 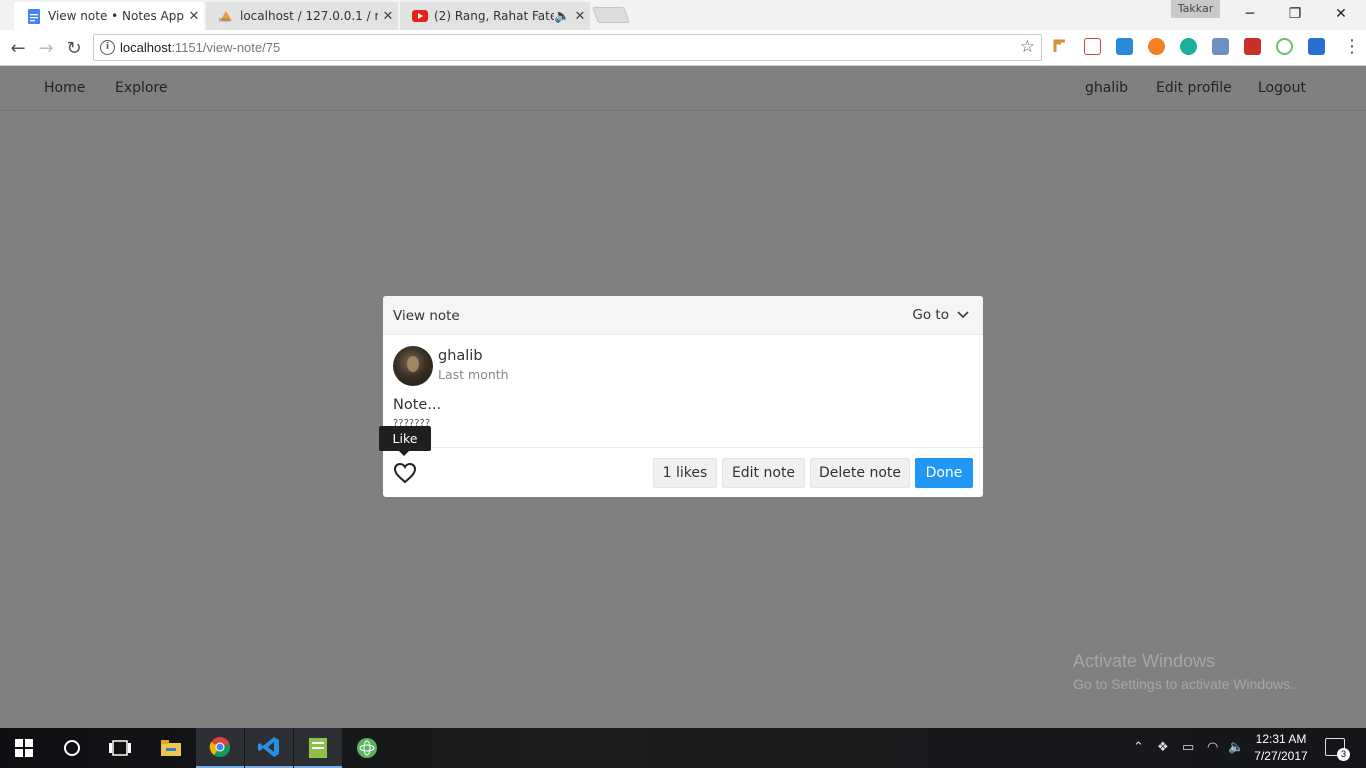 What do you see at coordinates (1183, 684) in the screenshot?
I see `activation-watermark-subtitle: Go to Settings to activate Windows.` at bounding box center [1183, 684].